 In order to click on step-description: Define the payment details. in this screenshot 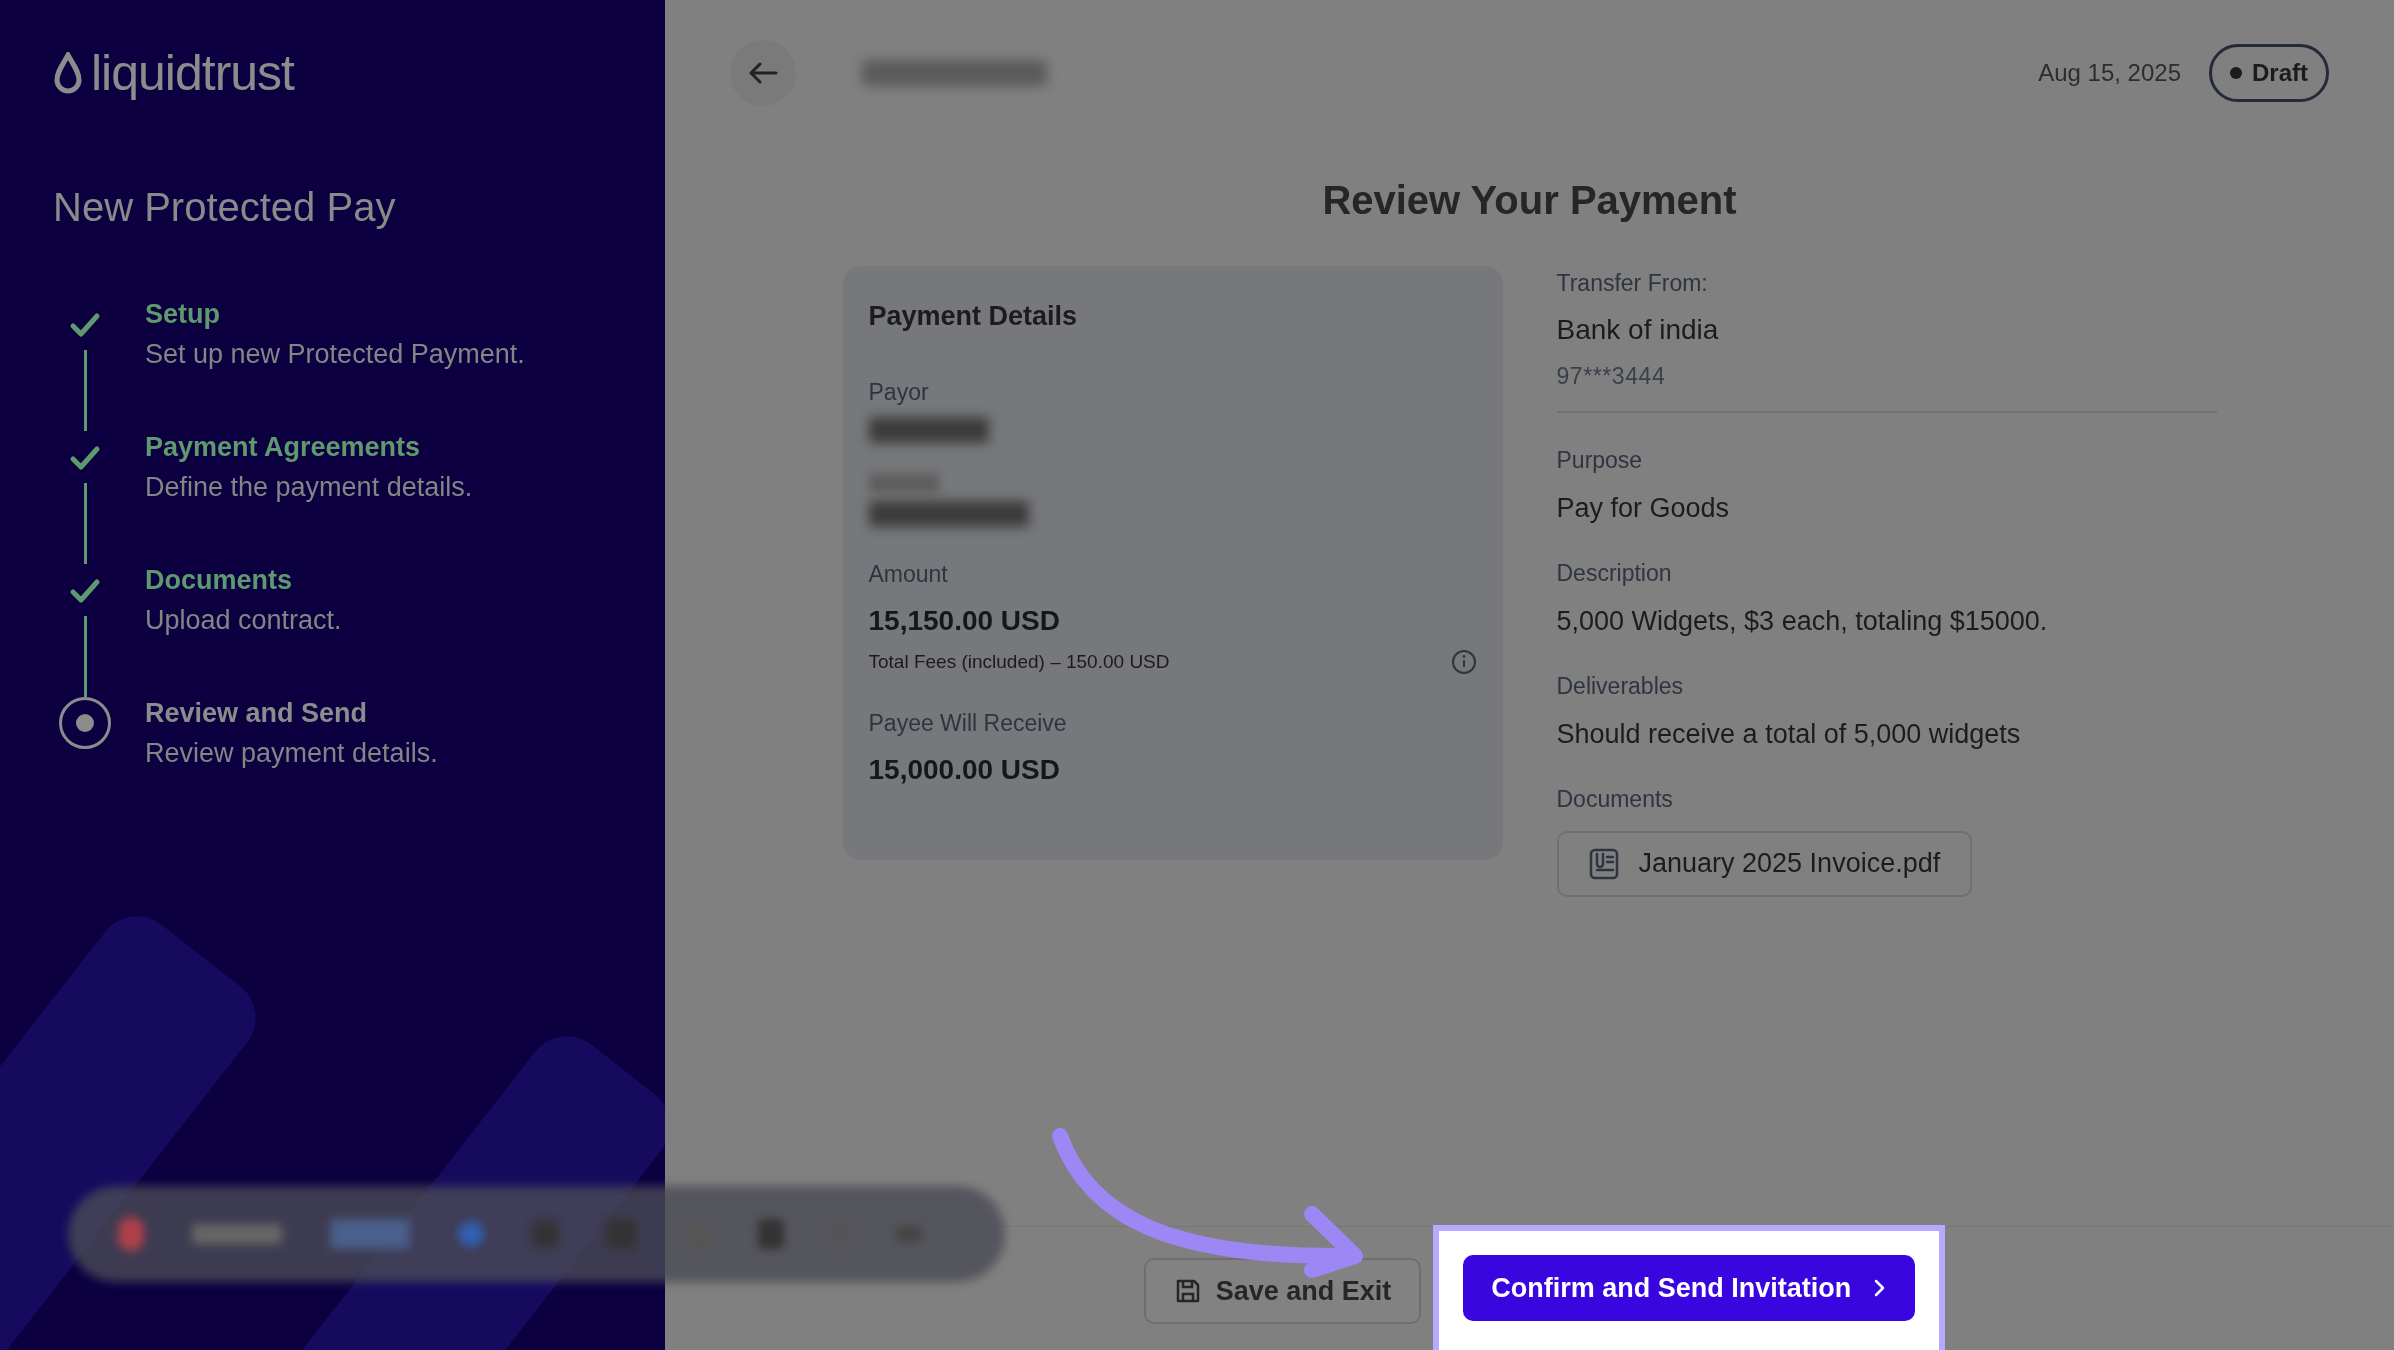, I will do `click(309, 487)`.